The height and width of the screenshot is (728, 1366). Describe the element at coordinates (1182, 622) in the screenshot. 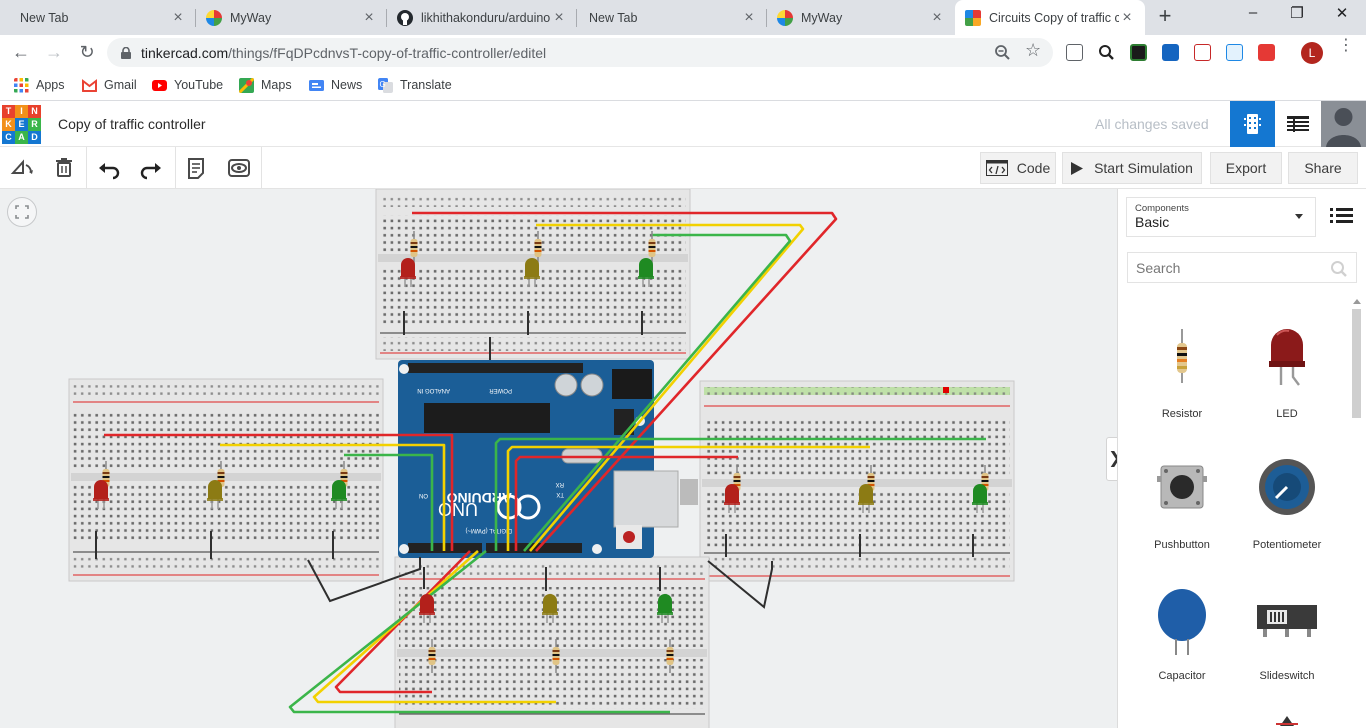

I see `capacitor-icon` at that location.